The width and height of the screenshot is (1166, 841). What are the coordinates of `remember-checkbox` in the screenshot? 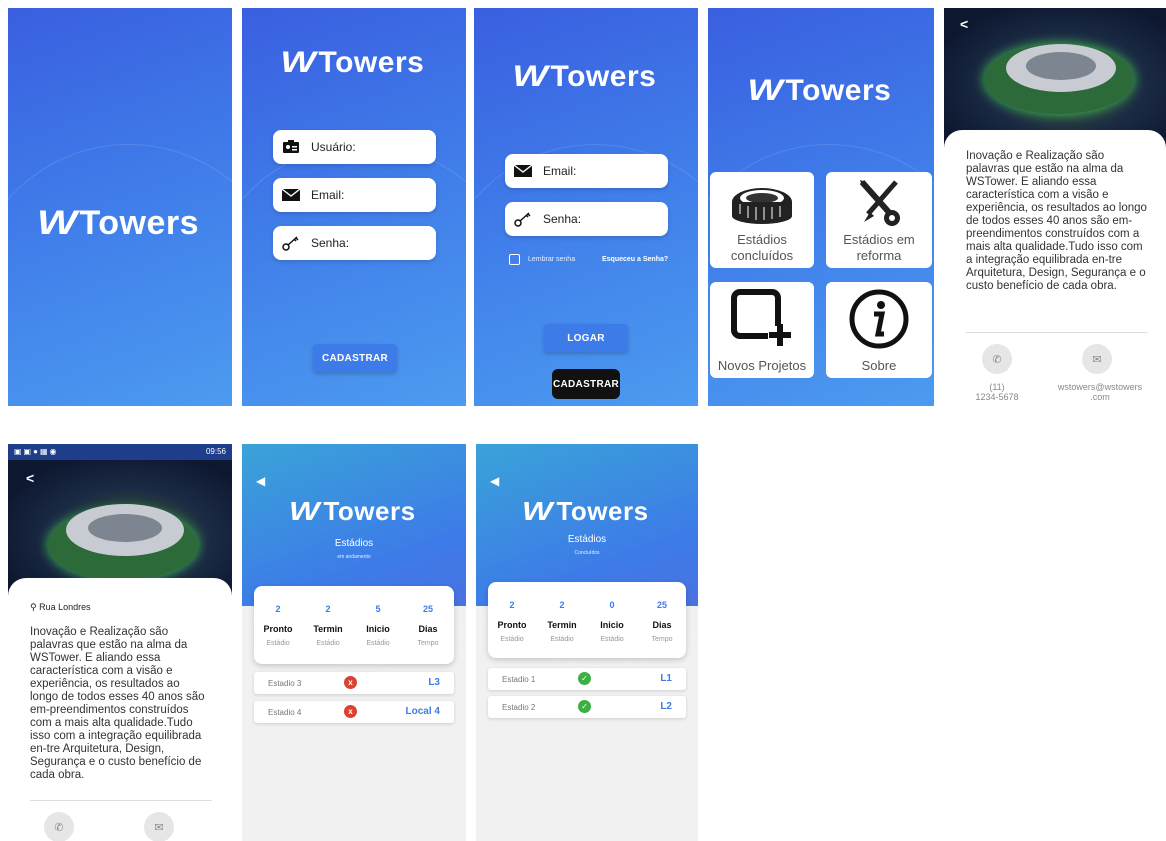 It's located at (514, 259).